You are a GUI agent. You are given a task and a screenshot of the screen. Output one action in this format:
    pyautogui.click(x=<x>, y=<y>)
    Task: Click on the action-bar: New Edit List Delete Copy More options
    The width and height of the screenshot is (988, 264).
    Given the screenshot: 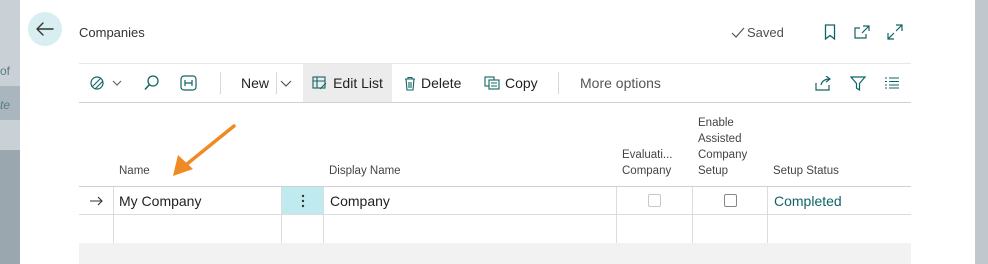 What is the action you would take?
    pyautogui.click(x=495, y=83)
    